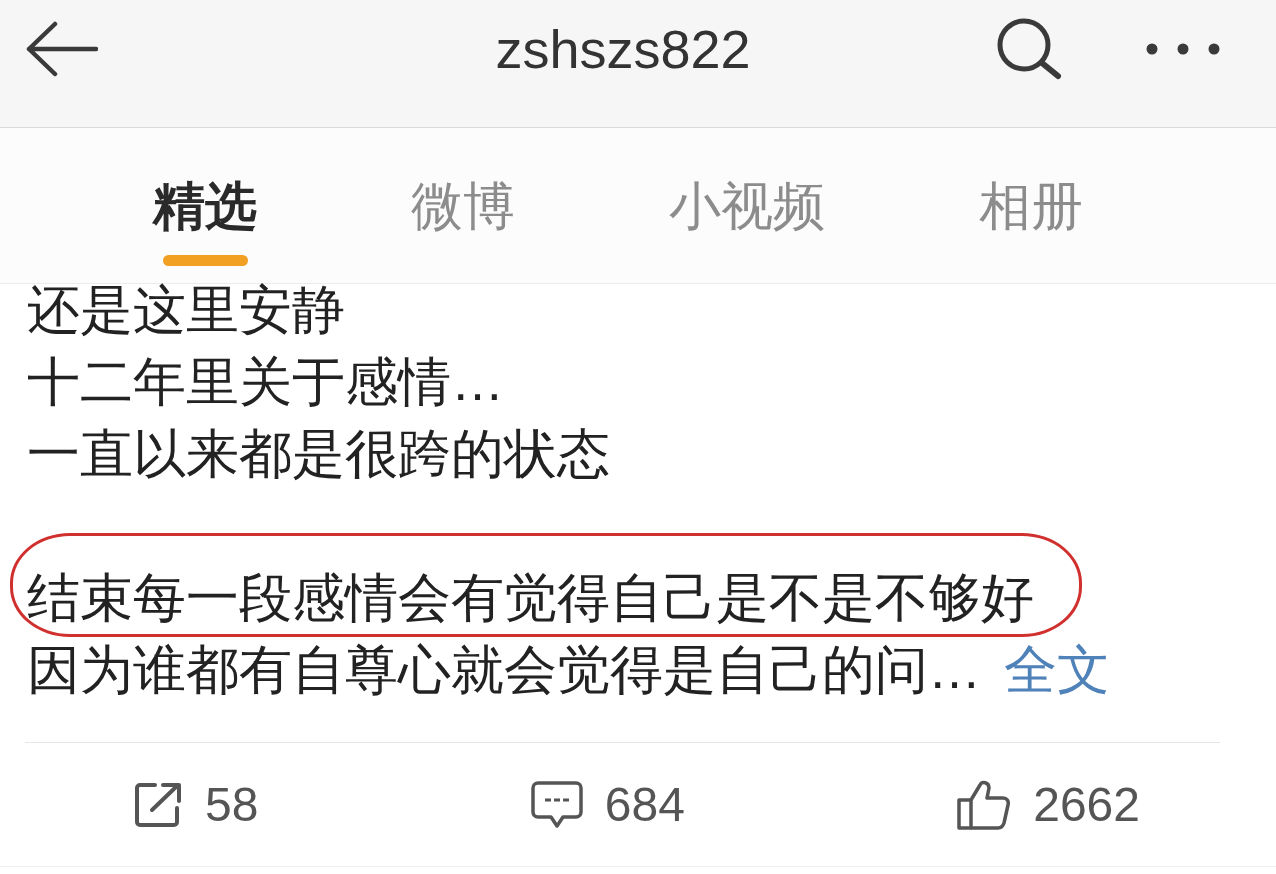  What do you see at coordinates (623, 49) in the screenshot?
I see `page-title: zshszs822` at bounding box center [623, 49].